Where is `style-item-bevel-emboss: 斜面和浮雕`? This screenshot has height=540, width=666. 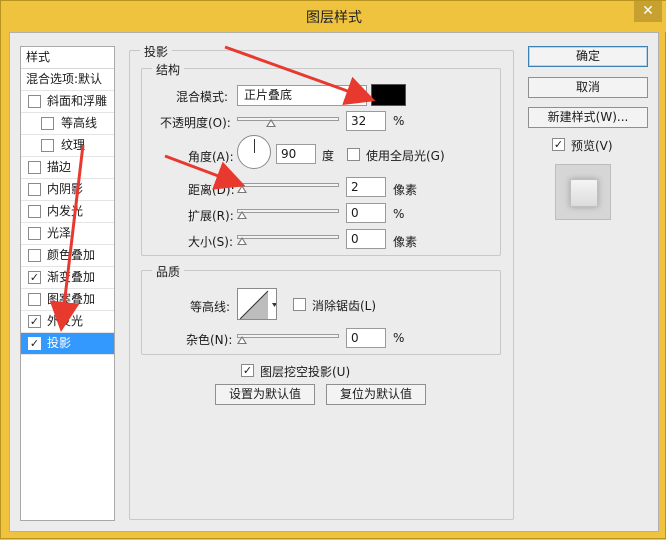 style-item-bevel-emboss: 斜面和浮雕 is located at coordinates (67, 102).